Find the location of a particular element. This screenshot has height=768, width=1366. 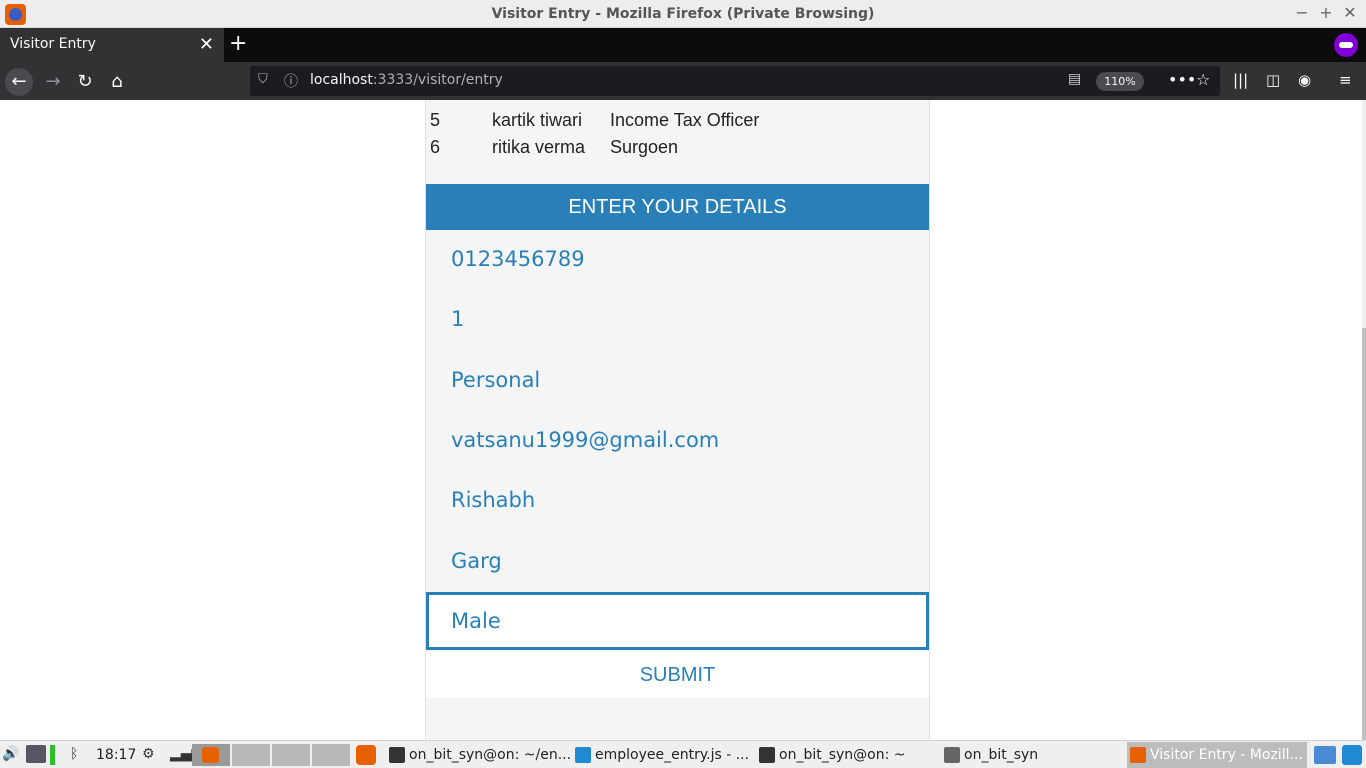

last-name-input is located at coordinates (677, 561).